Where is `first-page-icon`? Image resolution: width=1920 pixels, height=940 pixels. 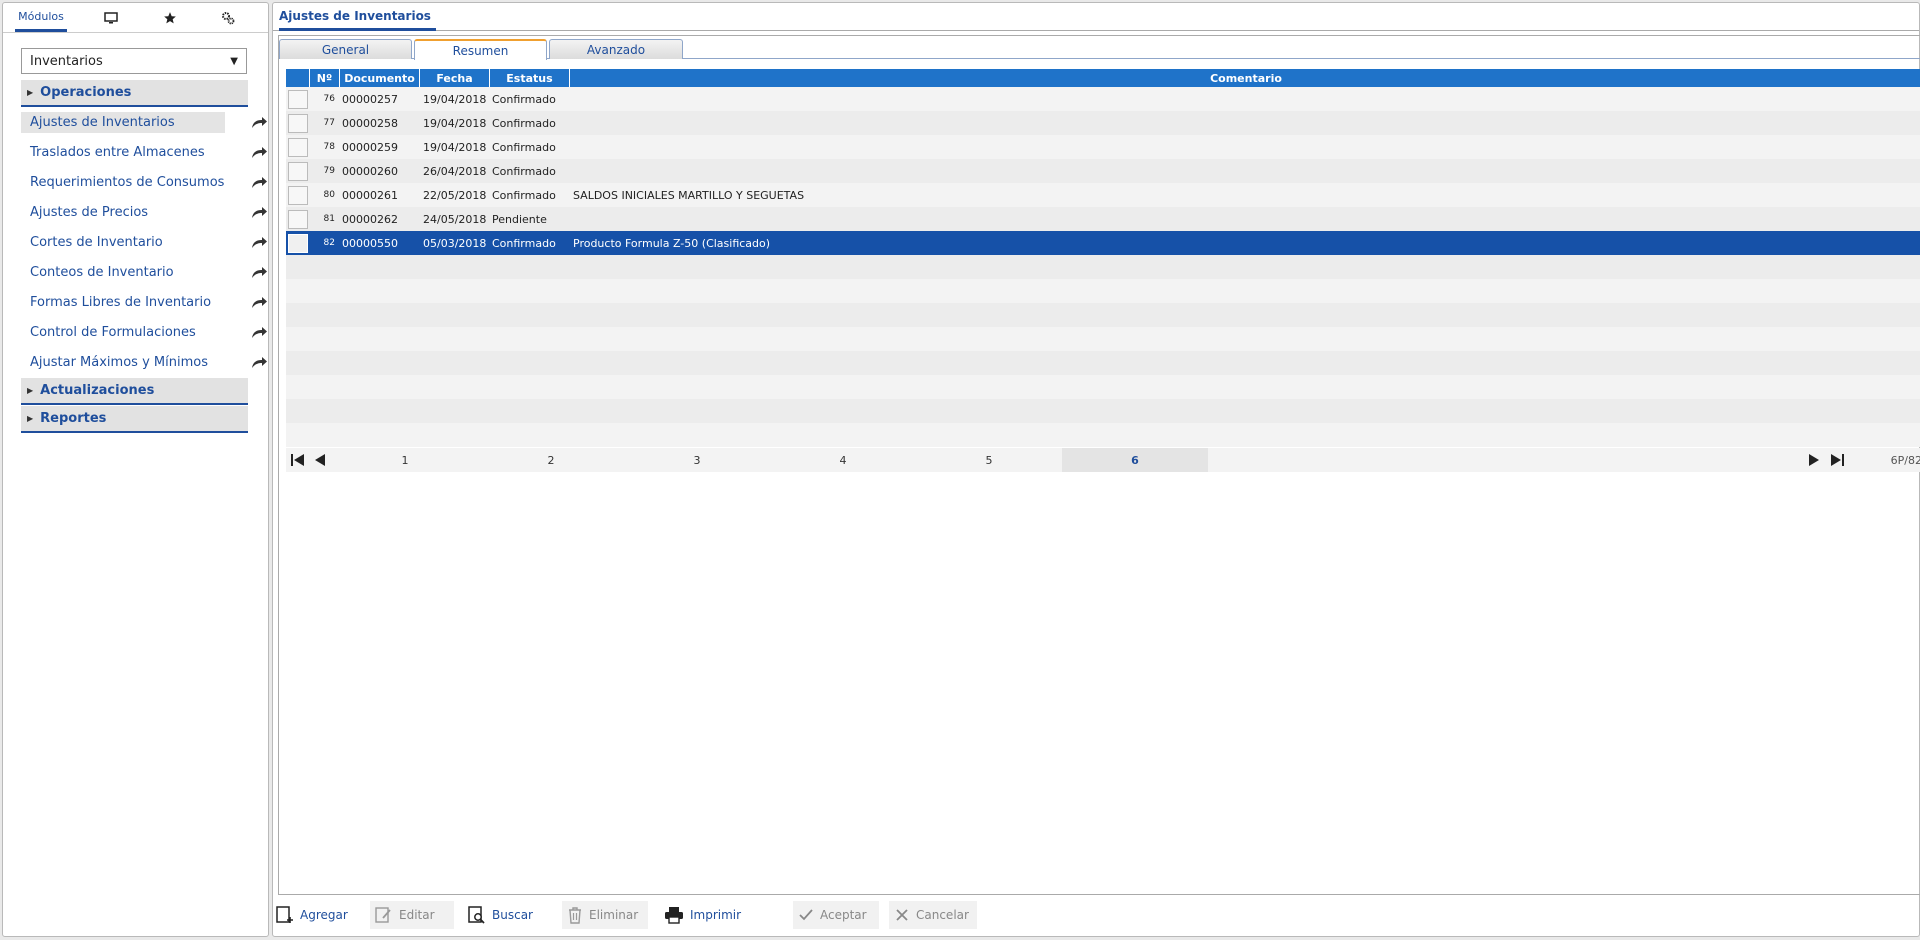
first-page-icon is located at coordinates (298, 460).